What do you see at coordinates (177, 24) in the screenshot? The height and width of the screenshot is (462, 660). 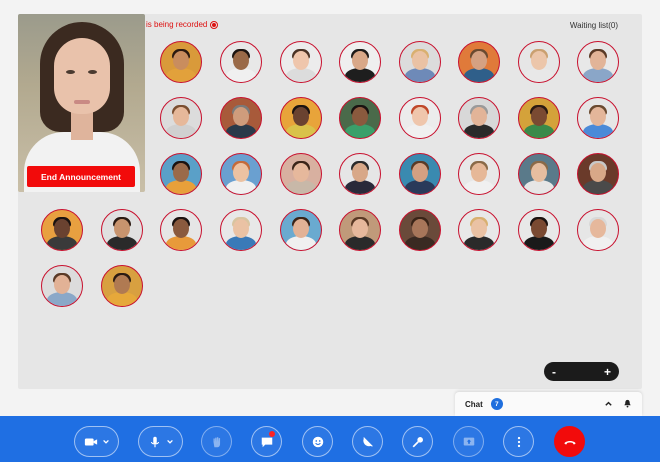 I see `recording-text: is being recorded` at bounding box center [177, 24].